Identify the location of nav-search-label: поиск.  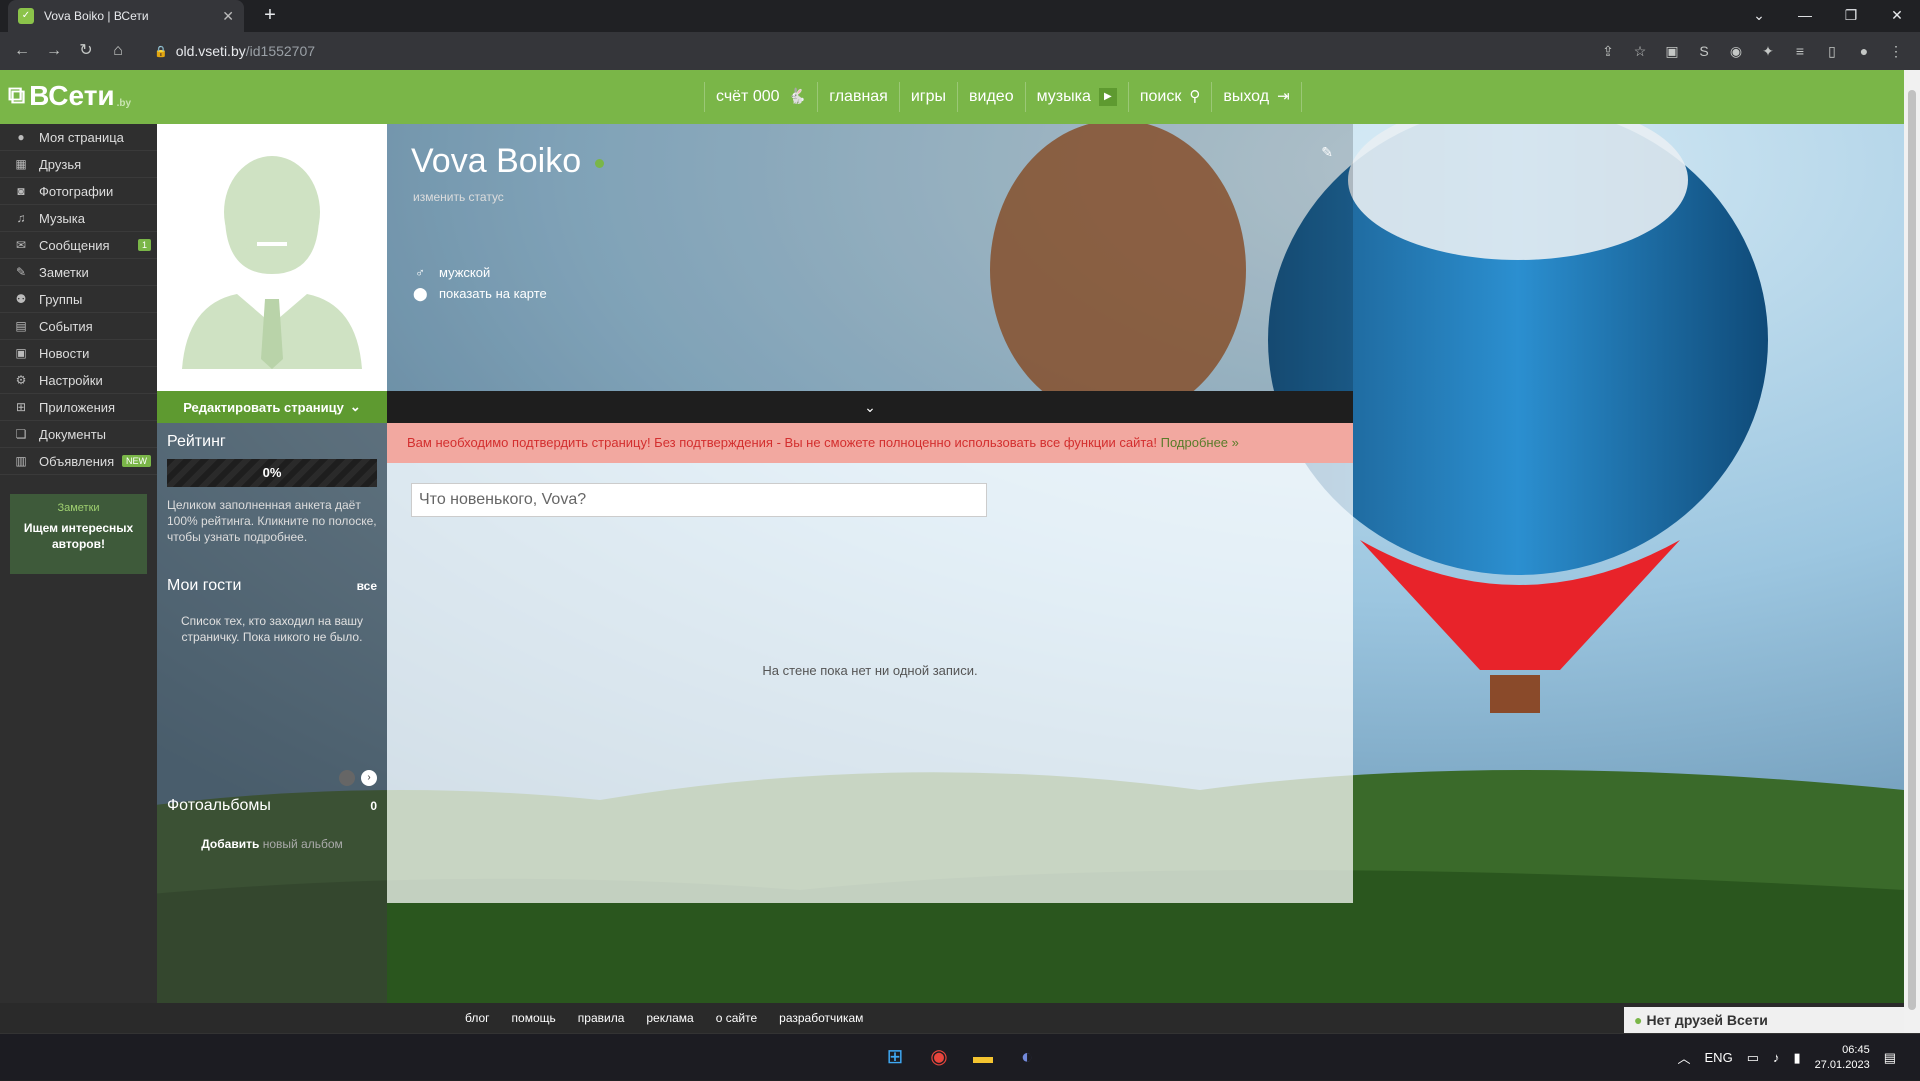
(1160, 96).